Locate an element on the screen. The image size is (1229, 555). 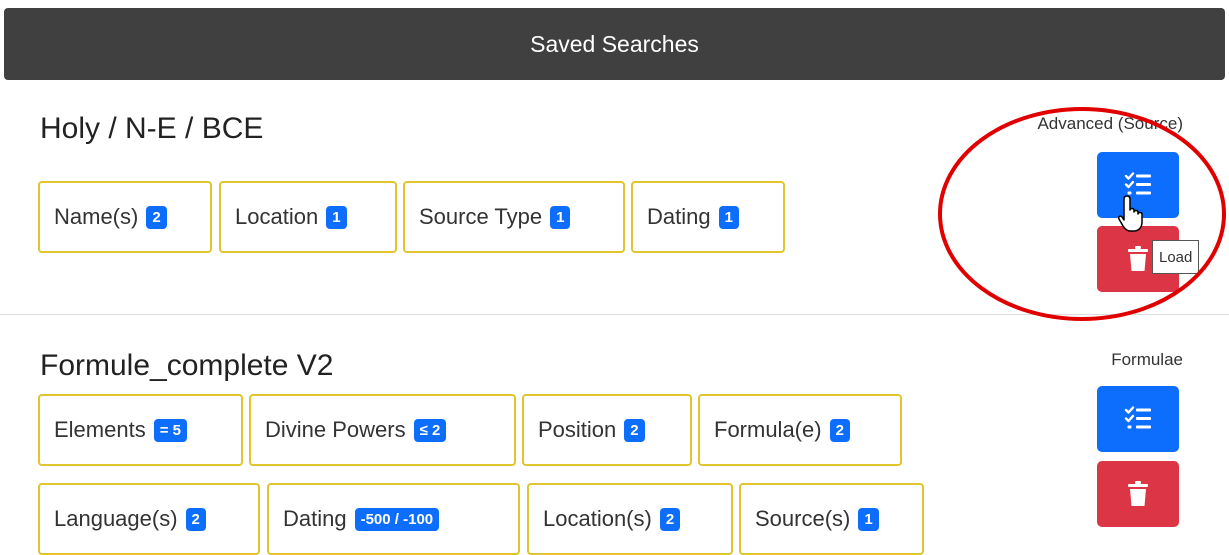
search-type-label: Advanced (Source) is located at coordinates (1110, 123).